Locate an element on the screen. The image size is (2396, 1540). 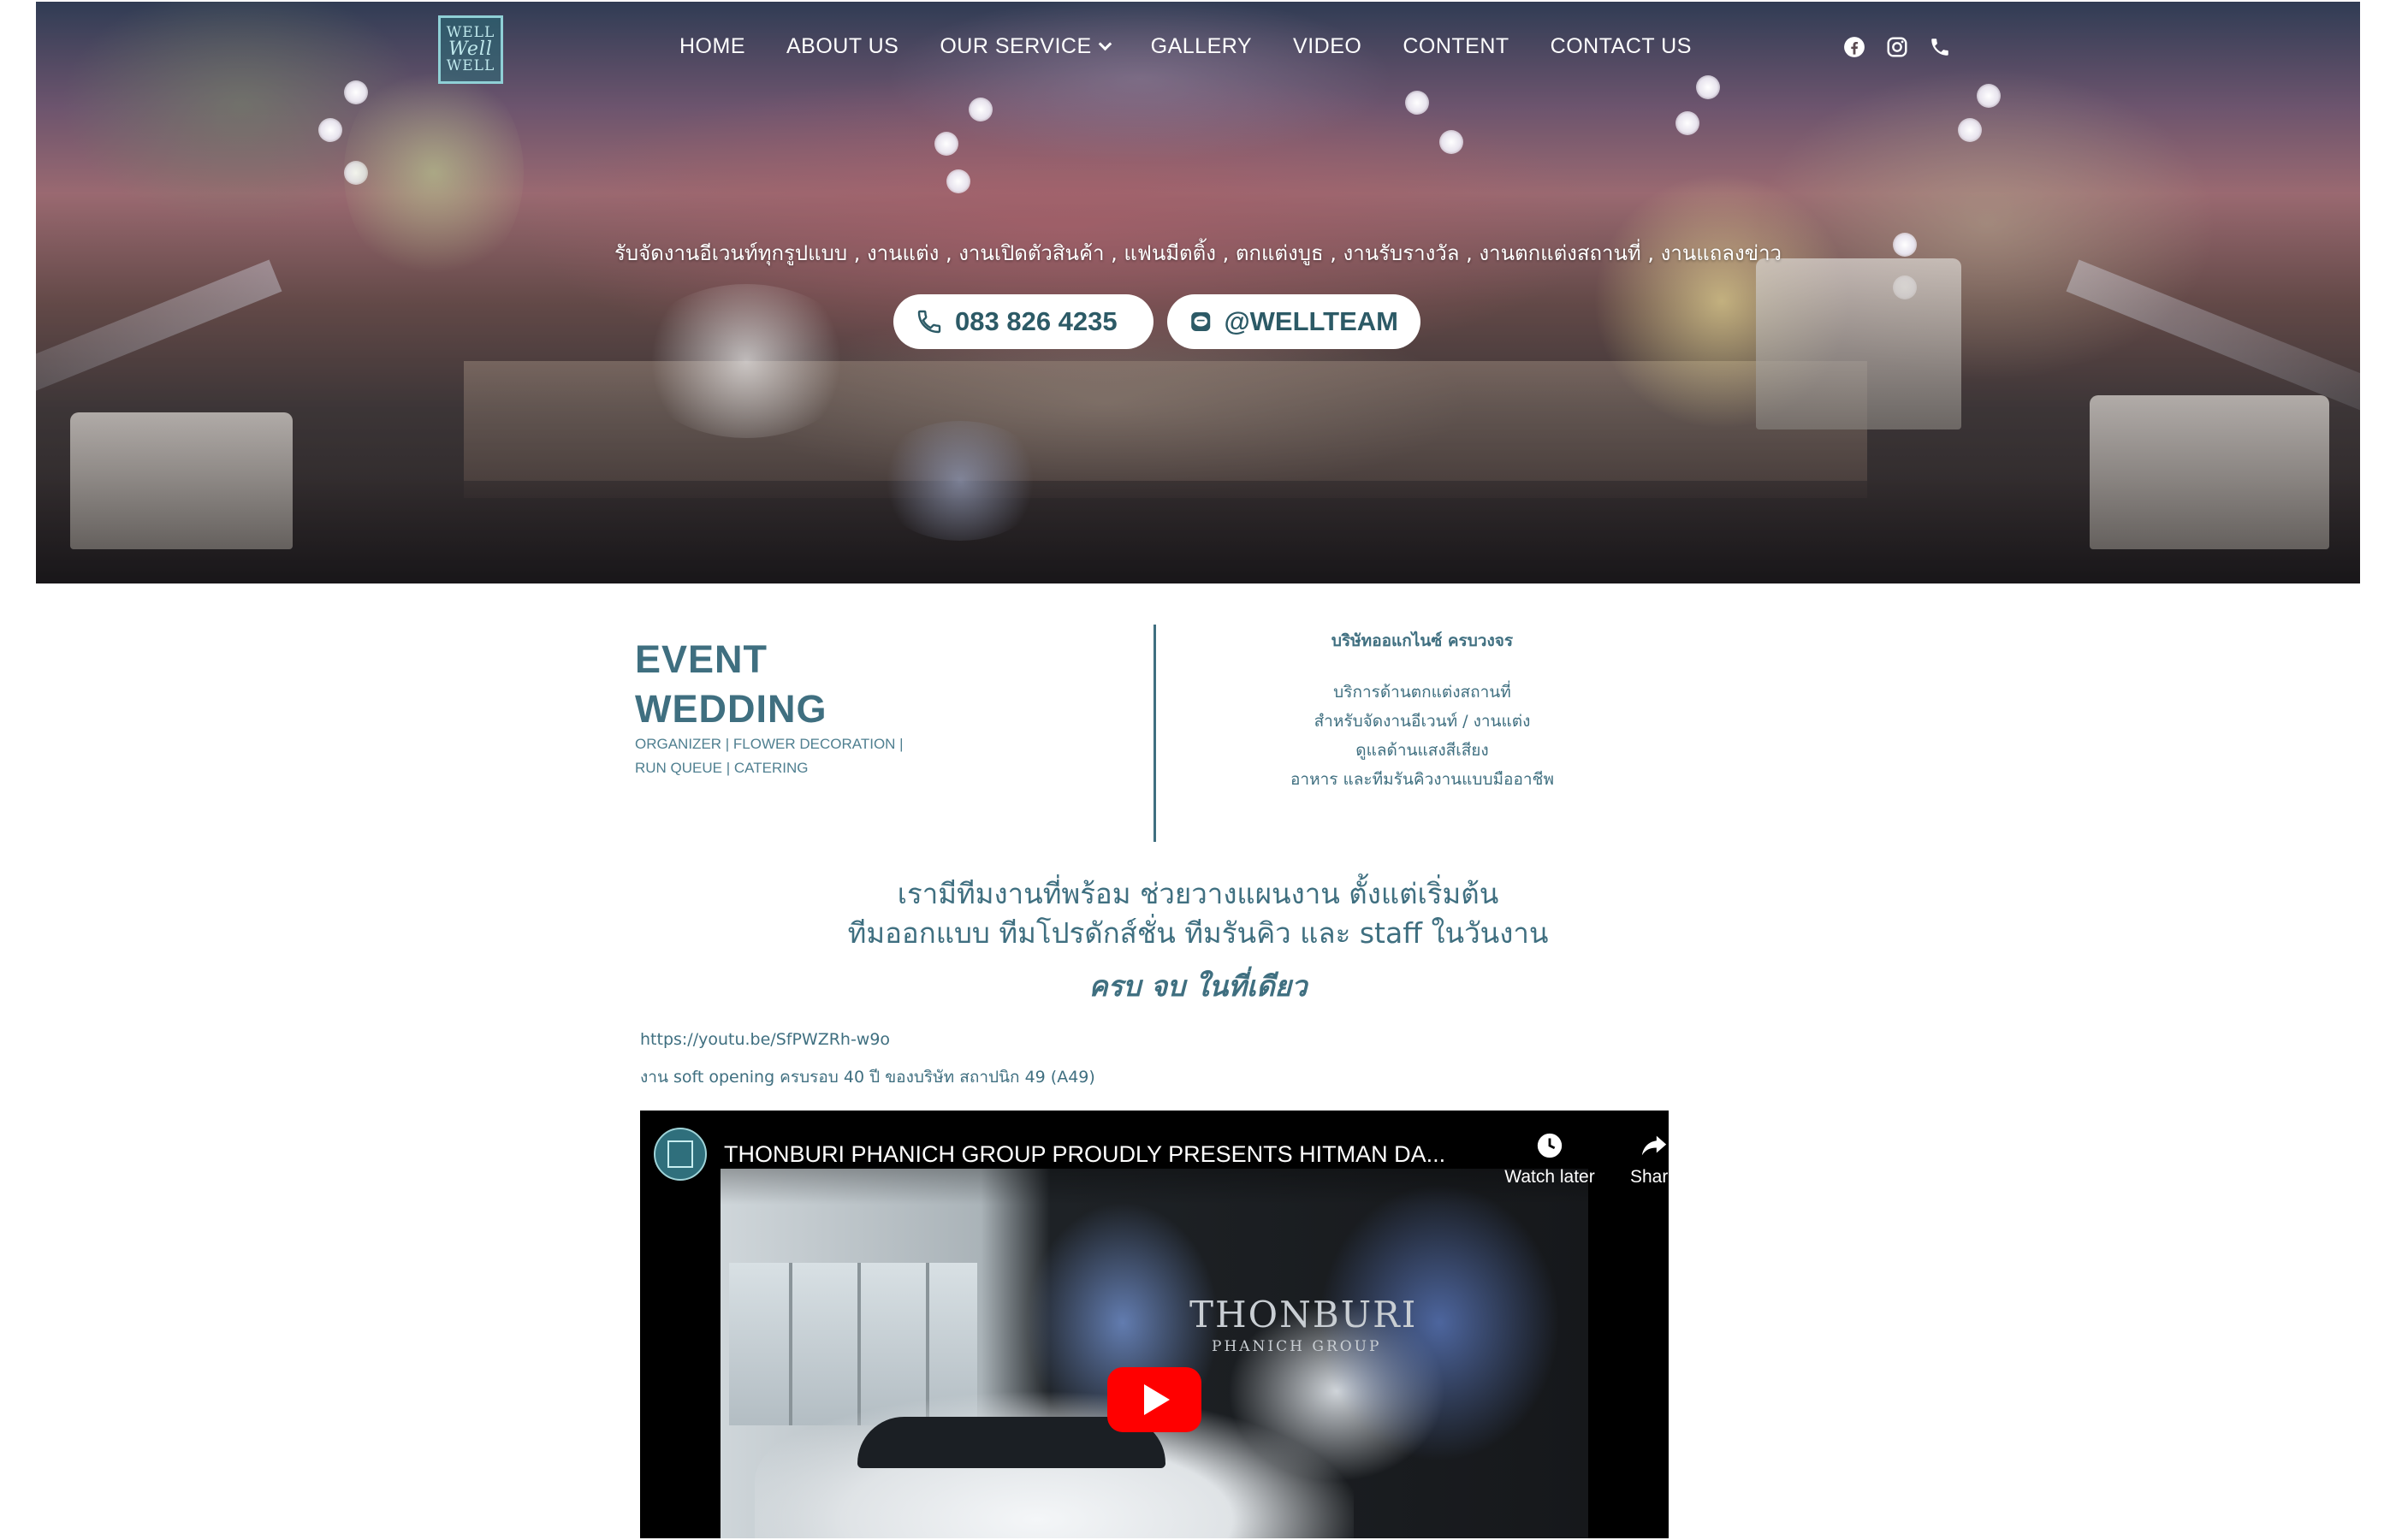
video-thumbnail: THONBURI PHANICH GROUP is located at coordinates (1154, 1353).